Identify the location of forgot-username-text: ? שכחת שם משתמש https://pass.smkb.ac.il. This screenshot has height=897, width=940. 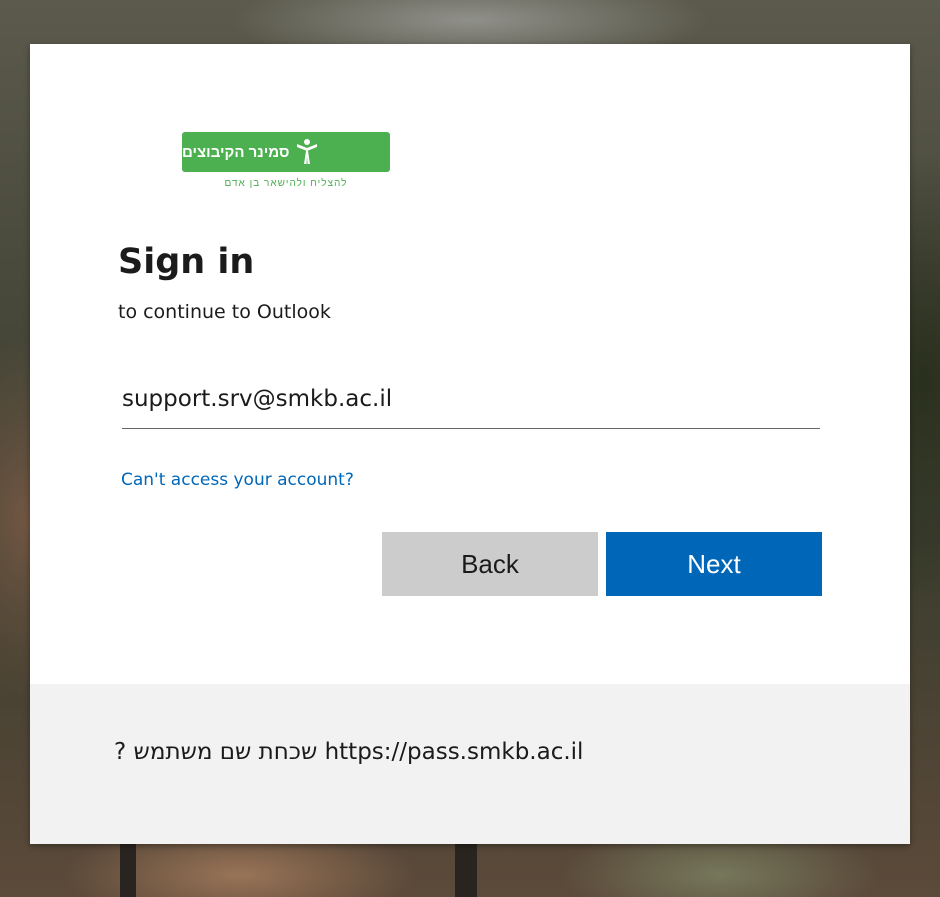
(349, 752).